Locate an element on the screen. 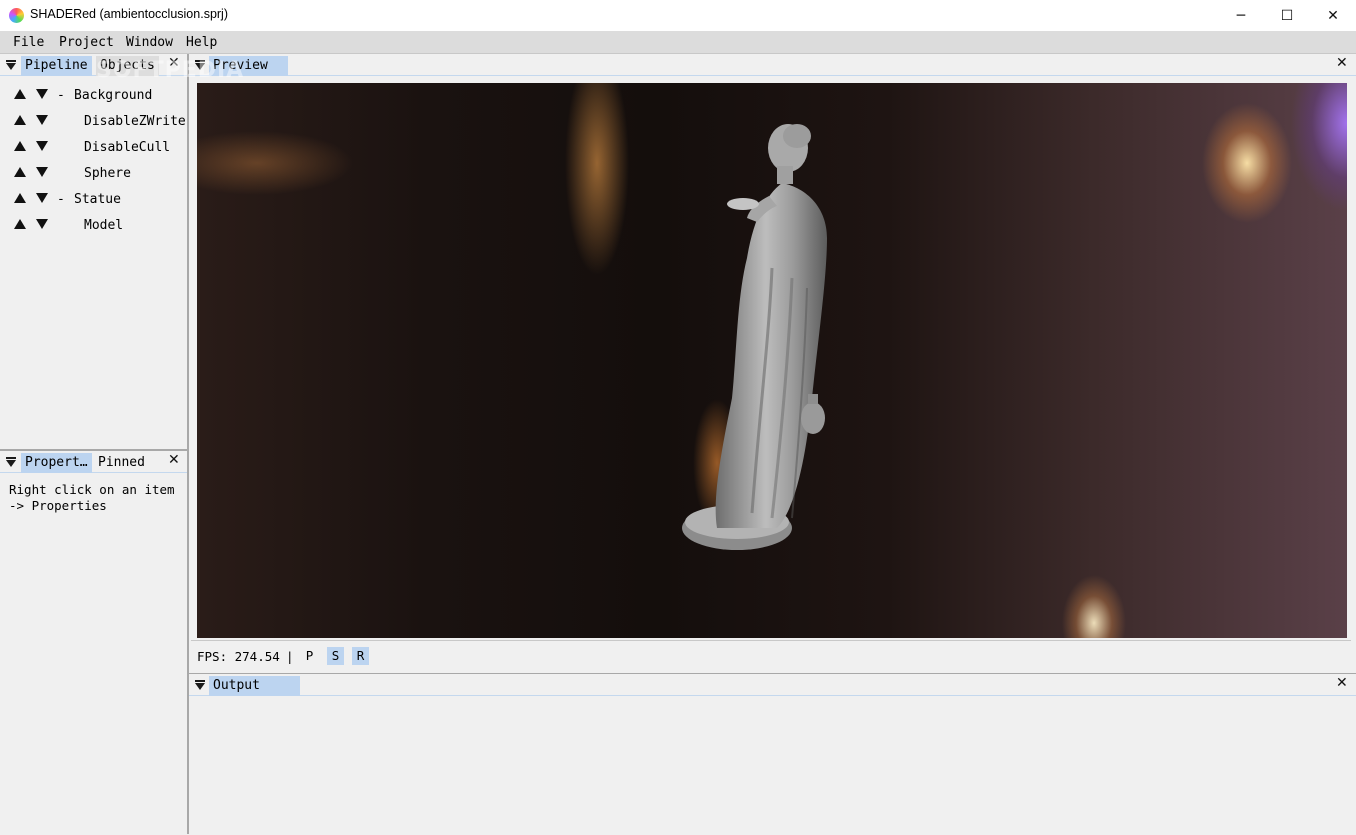  fps-counter: FPS: 274.54 is located at coordinates (238, 656).